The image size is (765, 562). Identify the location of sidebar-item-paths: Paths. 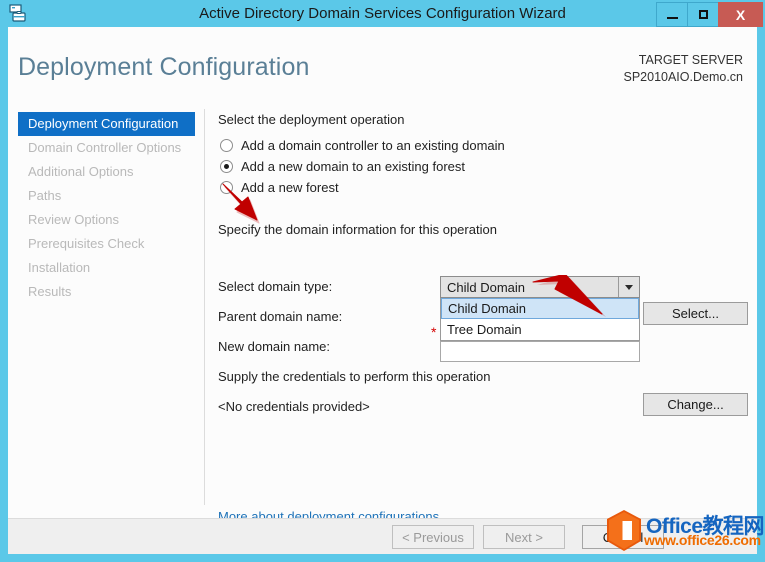
(108, 196).